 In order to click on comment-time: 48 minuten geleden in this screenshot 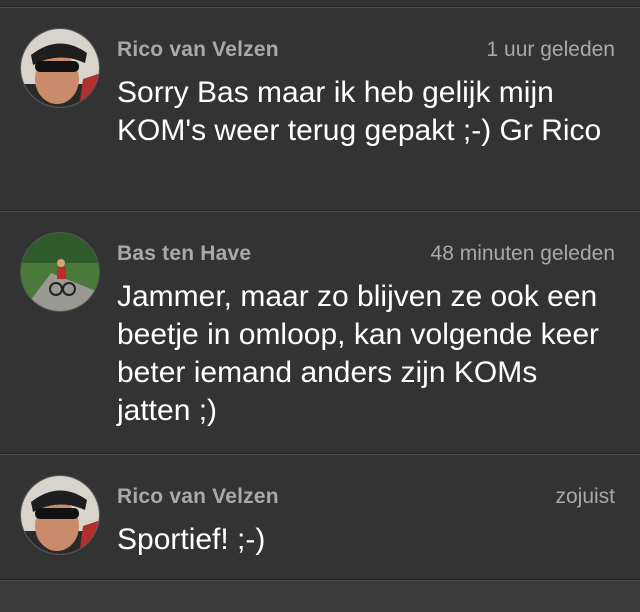, I will do `click(522, 253)`.